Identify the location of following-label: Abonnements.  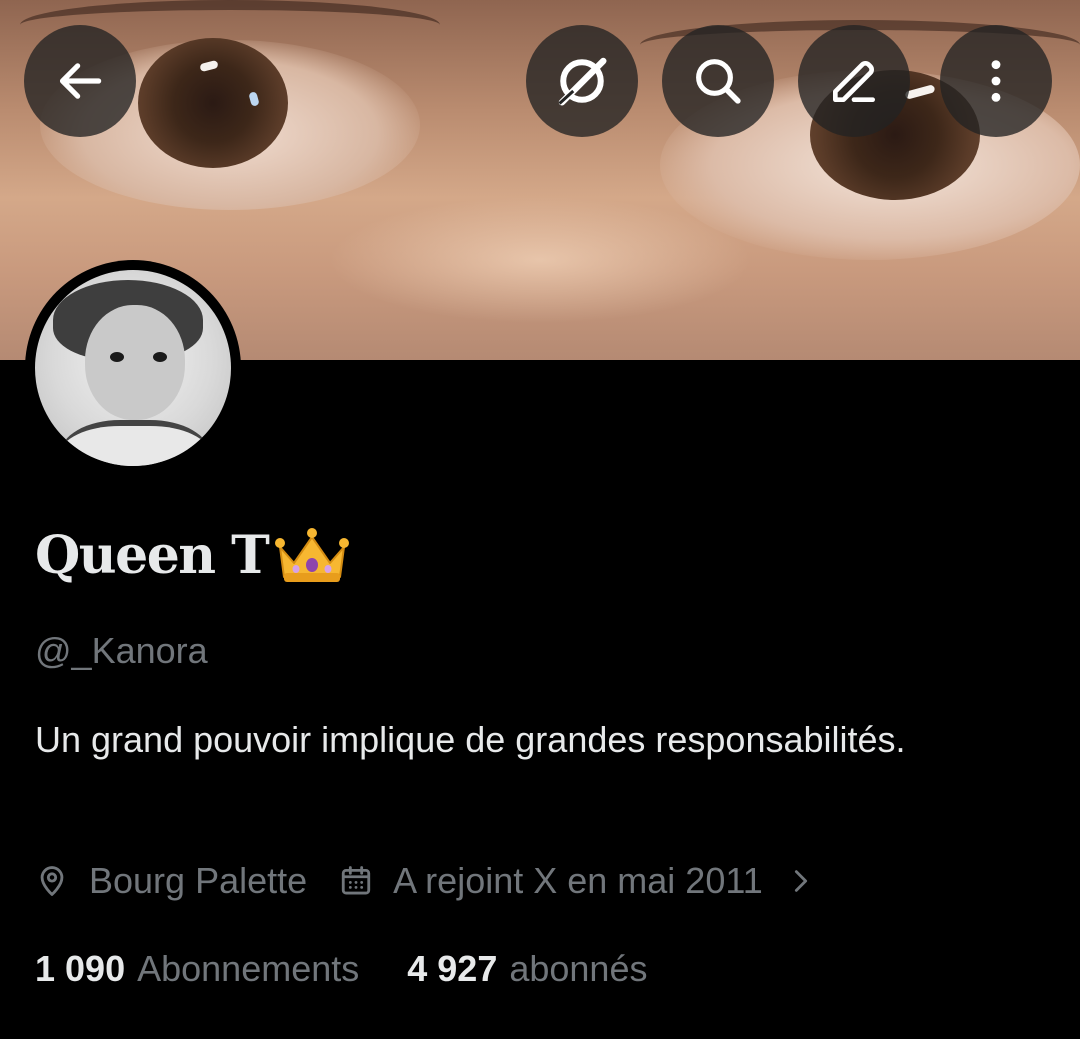
(248, 968).